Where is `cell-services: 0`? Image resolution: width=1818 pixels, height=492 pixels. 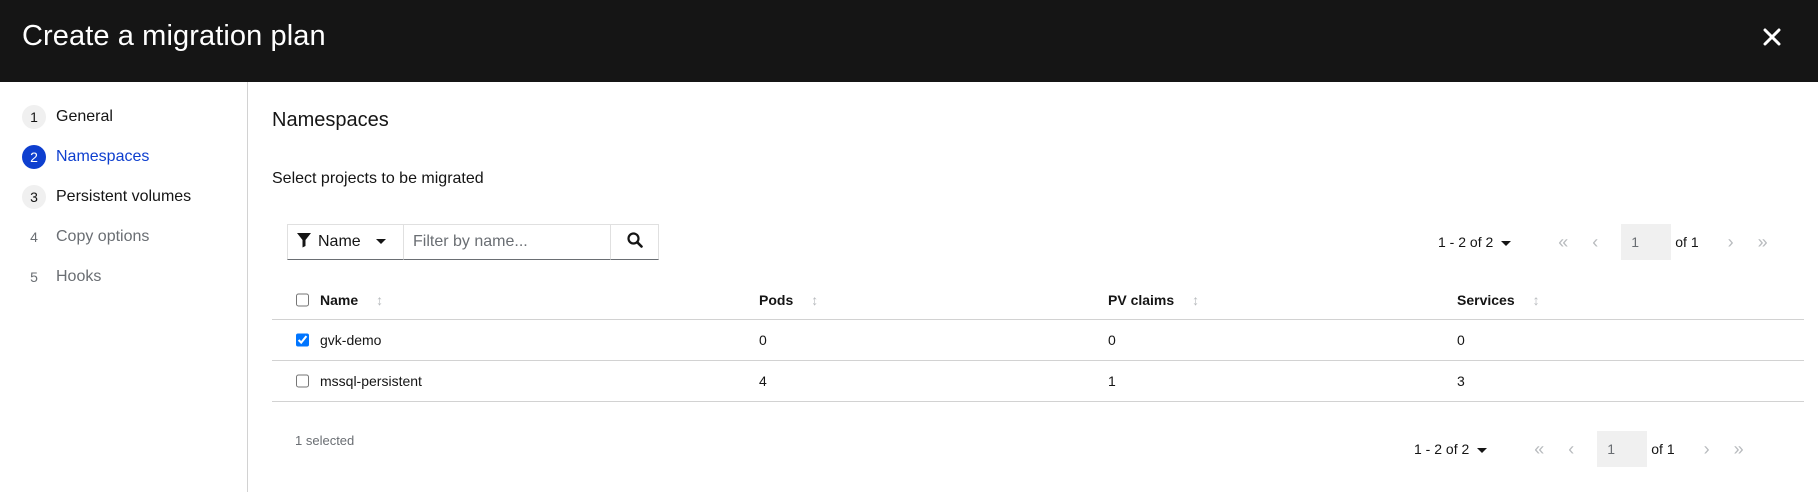
cell-services: 0 is located at coordinates (1461, 340).